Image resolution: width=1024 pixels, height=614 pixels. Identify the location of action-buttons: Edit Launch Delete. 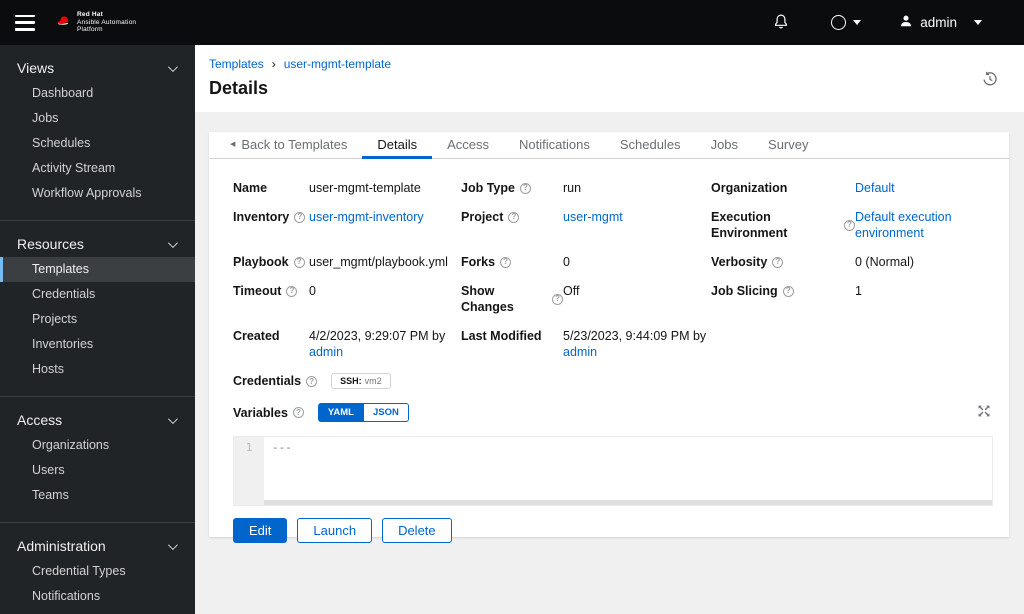
(613, 530).